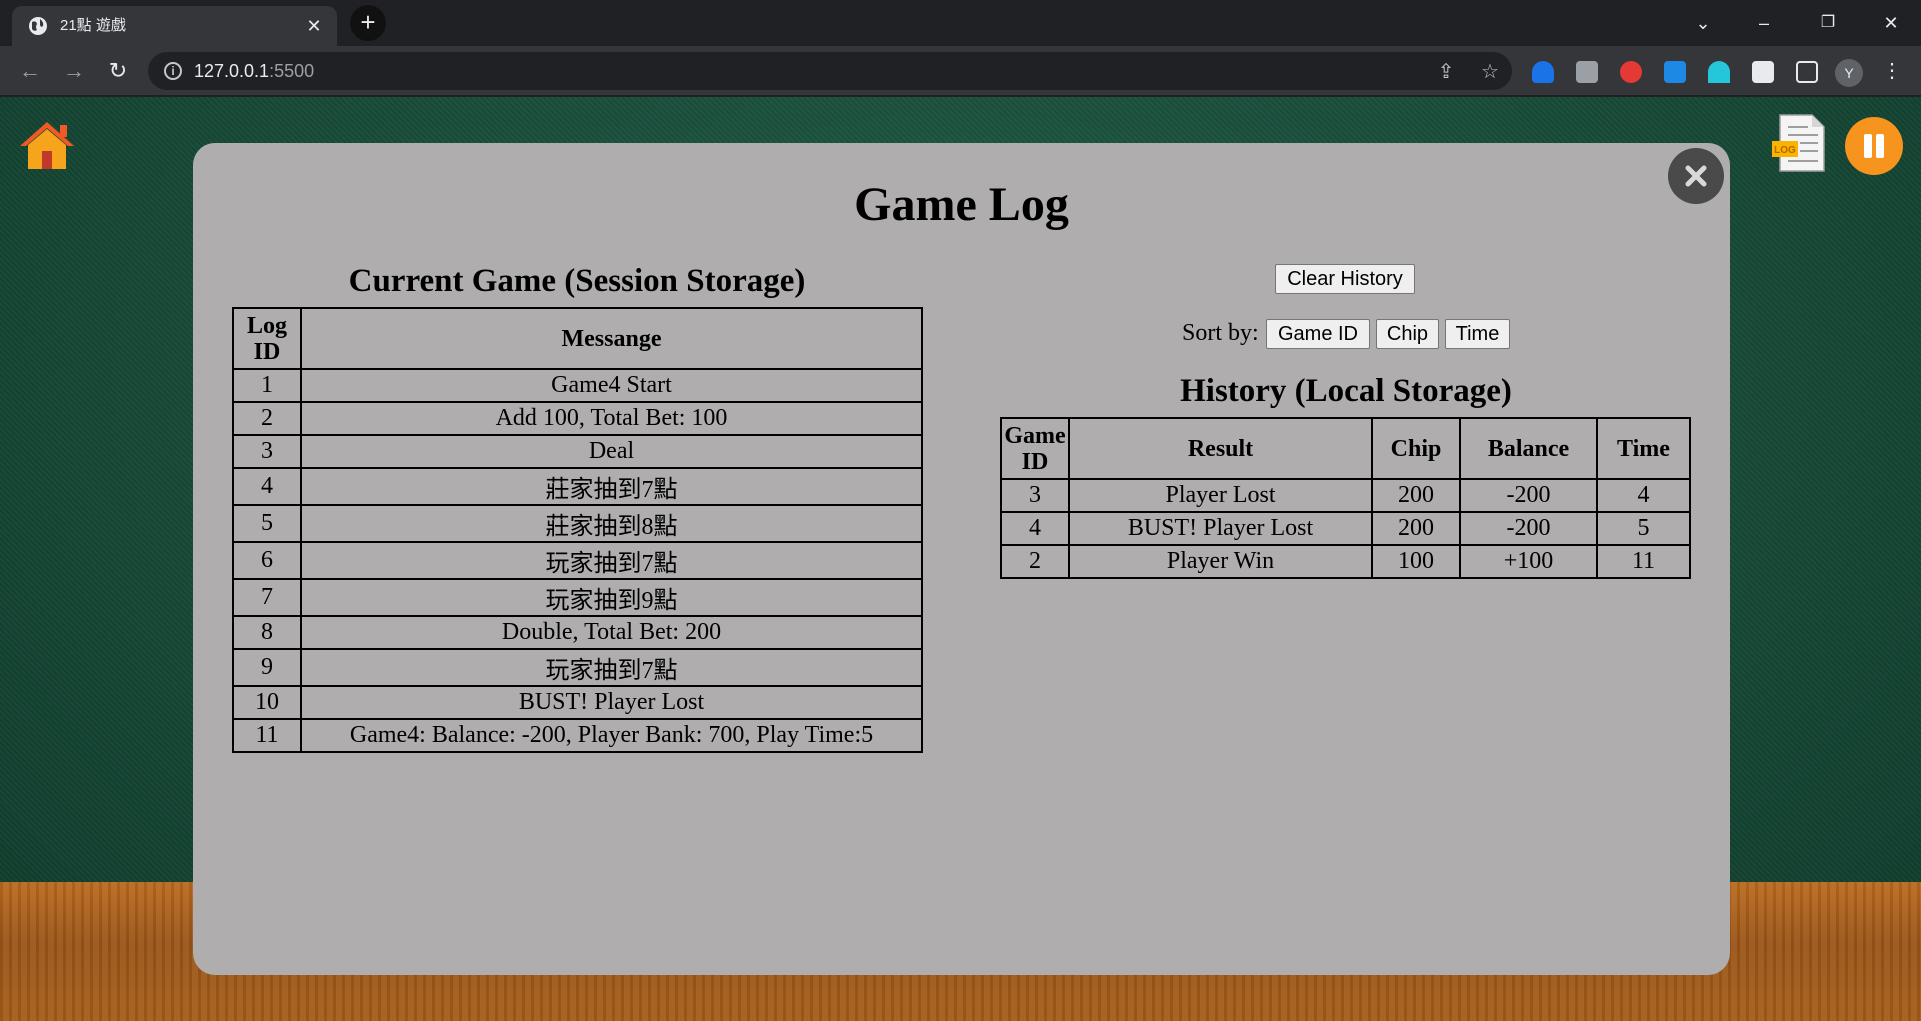 The width and height of the screenshot is (1921, 1021). Describe the element at coordinates (267, 667) in the screenshot. I see `log-id-cell: 9` at that location.